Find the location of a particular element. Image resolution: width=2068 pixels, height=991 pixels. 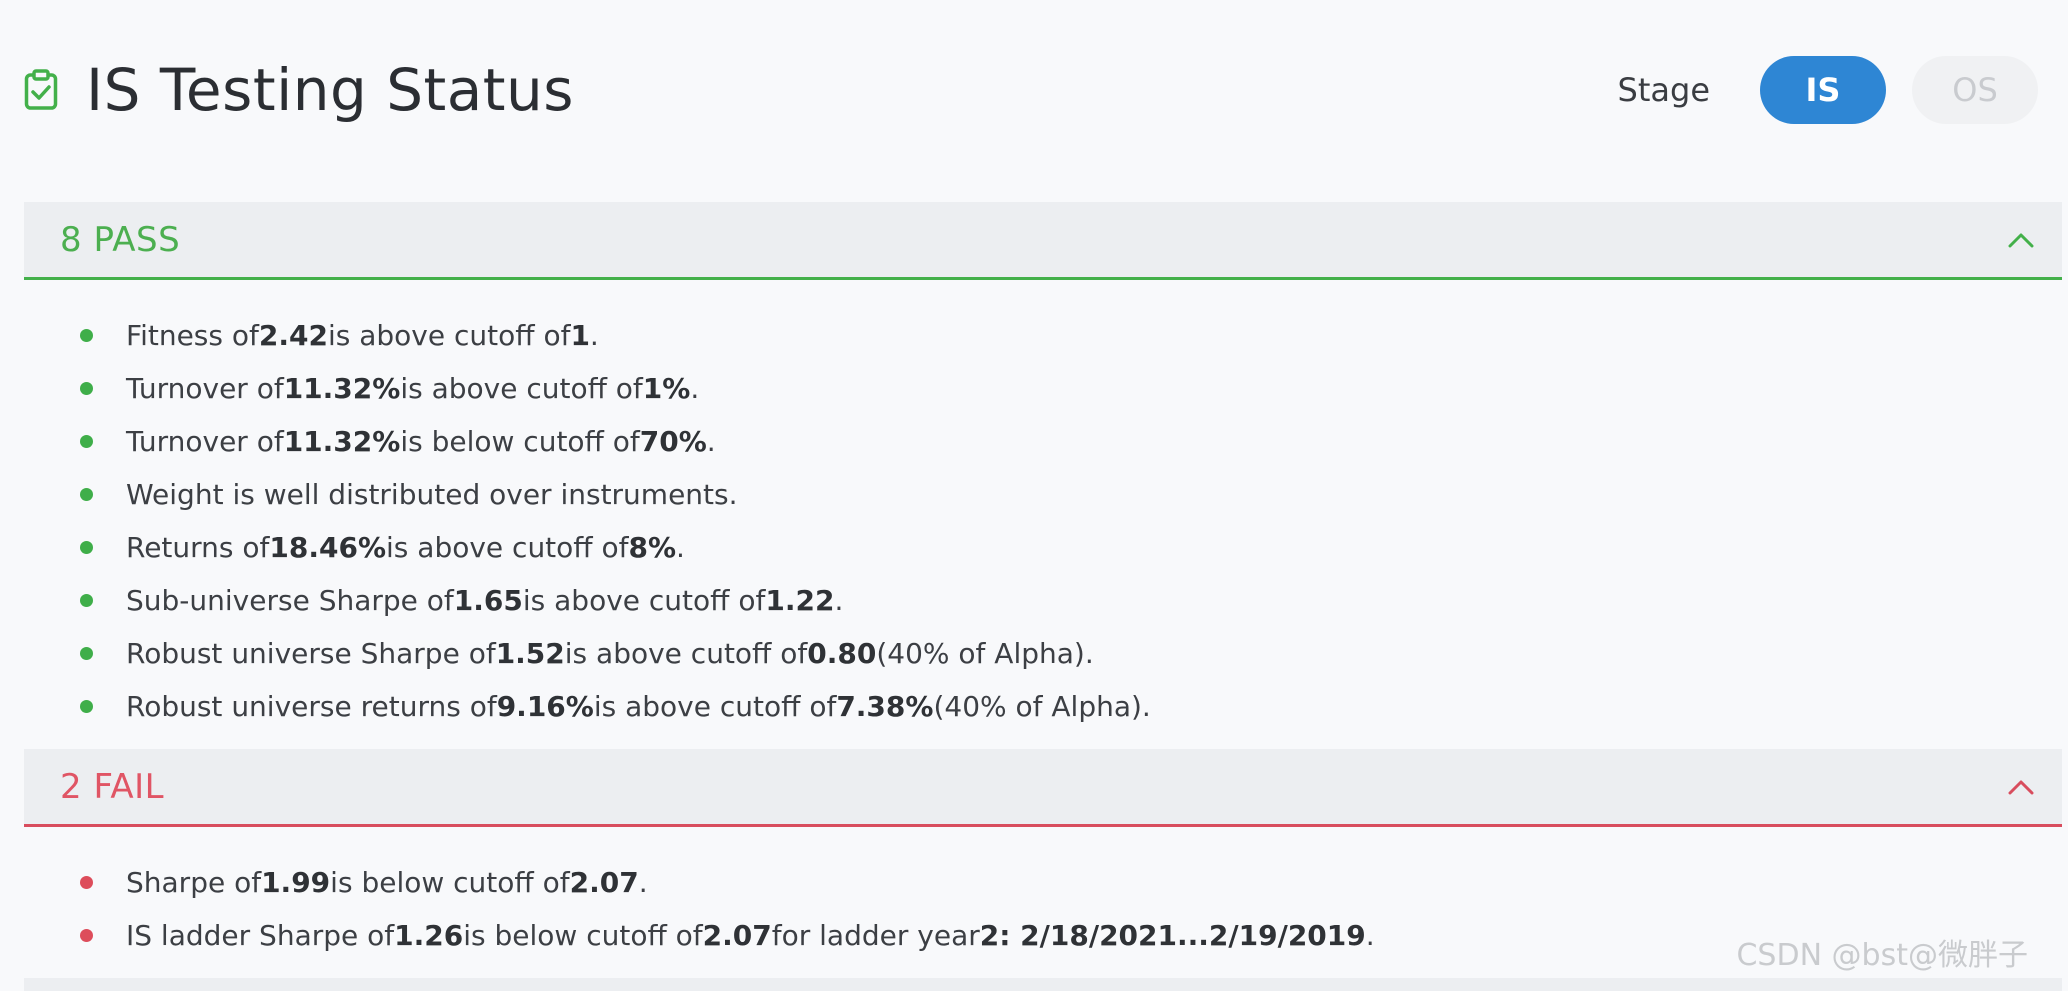

metric-value: 1.65 is located at coordinates (488, 600).